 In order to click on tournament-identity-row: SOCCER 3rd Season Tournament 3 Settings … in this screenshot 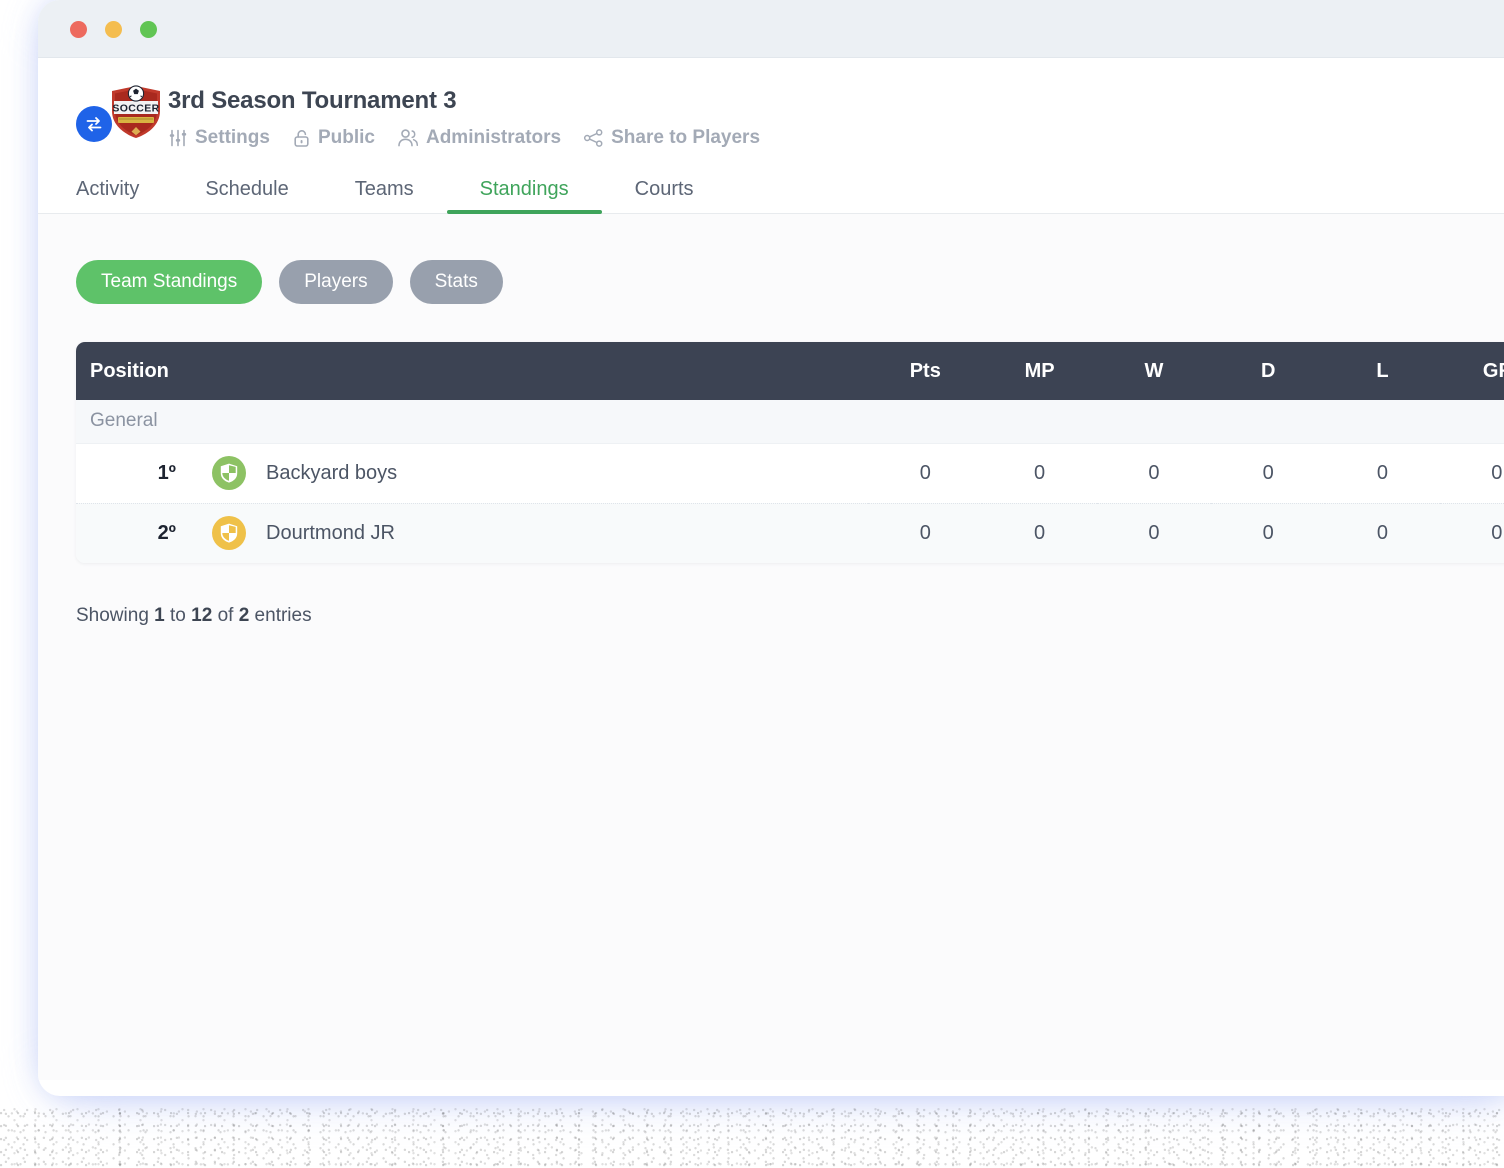, I will do `click(771, 117)`.